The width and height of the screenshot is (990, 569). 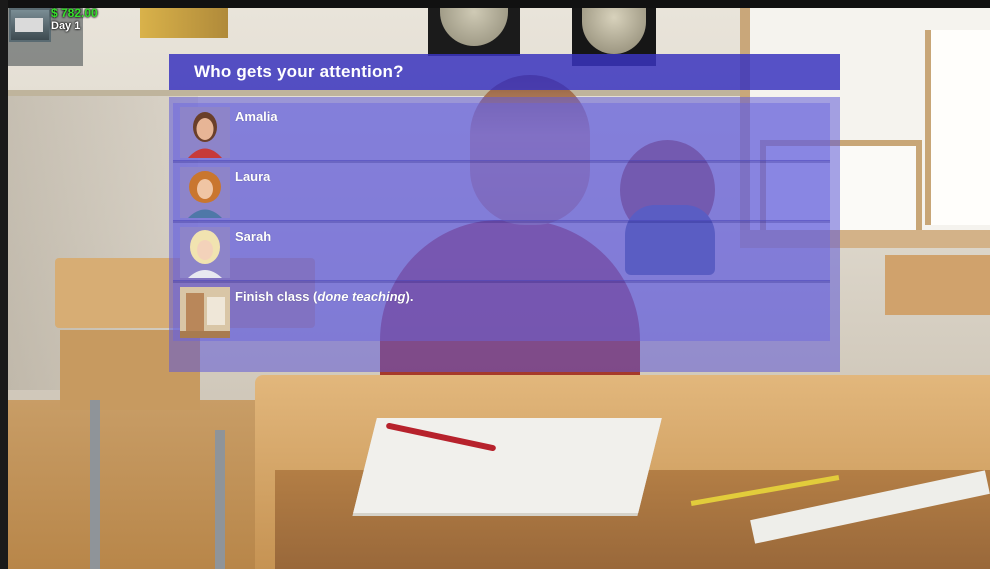 I want to click on wall-poster, so click(x=184, y=23).